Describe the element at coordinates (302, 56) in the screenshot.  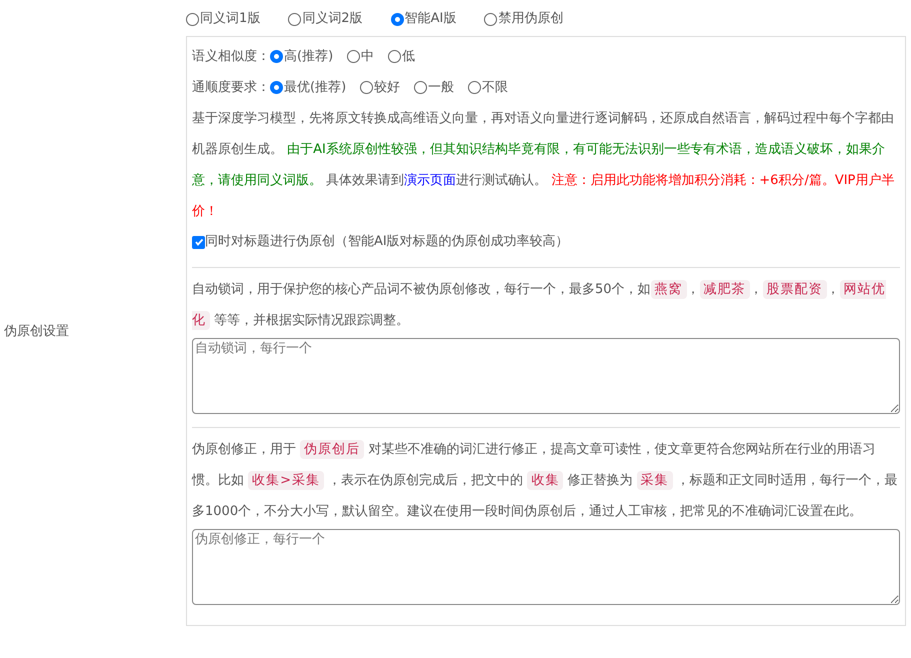
I see `option-radio: 高(推荐)` at that location.